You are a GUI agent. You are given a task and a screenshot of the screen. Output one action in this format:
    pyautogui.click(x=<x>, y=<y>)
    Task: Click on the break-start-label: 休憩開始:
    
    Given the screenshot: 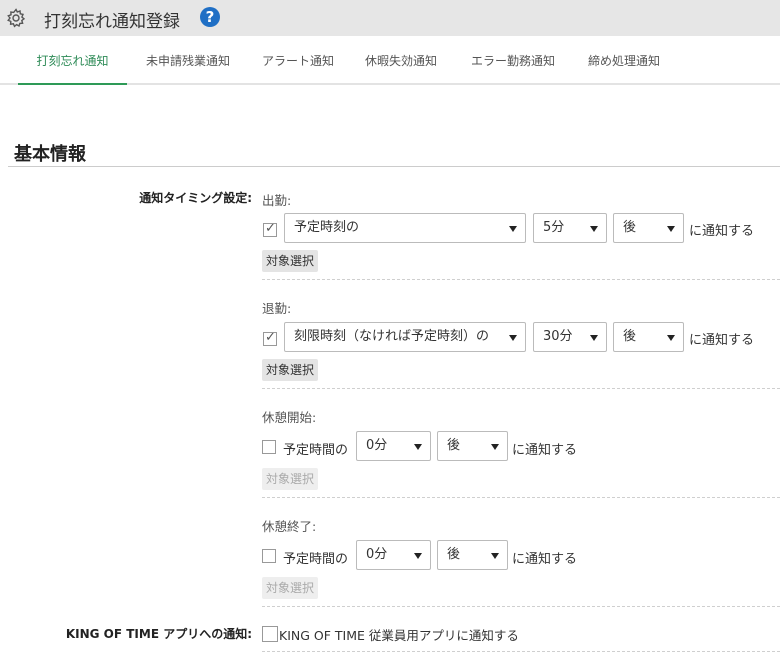 What is the action you would take?
    pyautogui.click(x=289, y=417)
    